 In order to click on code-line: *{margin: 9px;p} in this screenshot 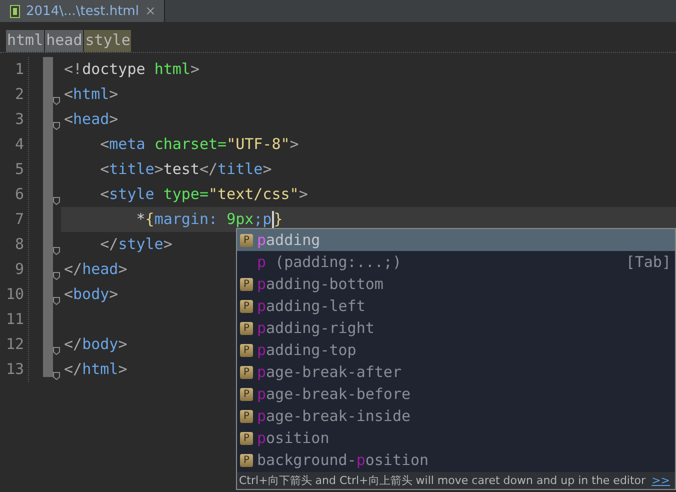, I will do `click(209, 219)`.